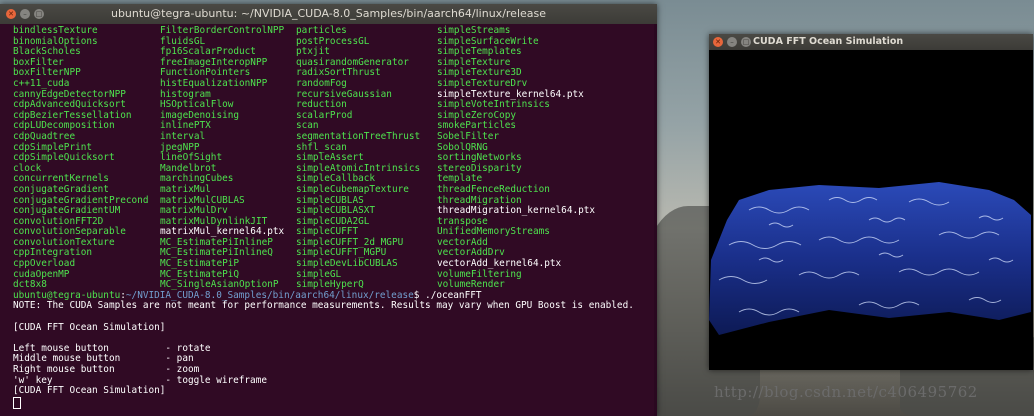 This screenshot has width=1034, height=416. Describe the element at coordinates (44, 136) in the screenshot. I see `listing-entry: cdpQuadtree` at that location.